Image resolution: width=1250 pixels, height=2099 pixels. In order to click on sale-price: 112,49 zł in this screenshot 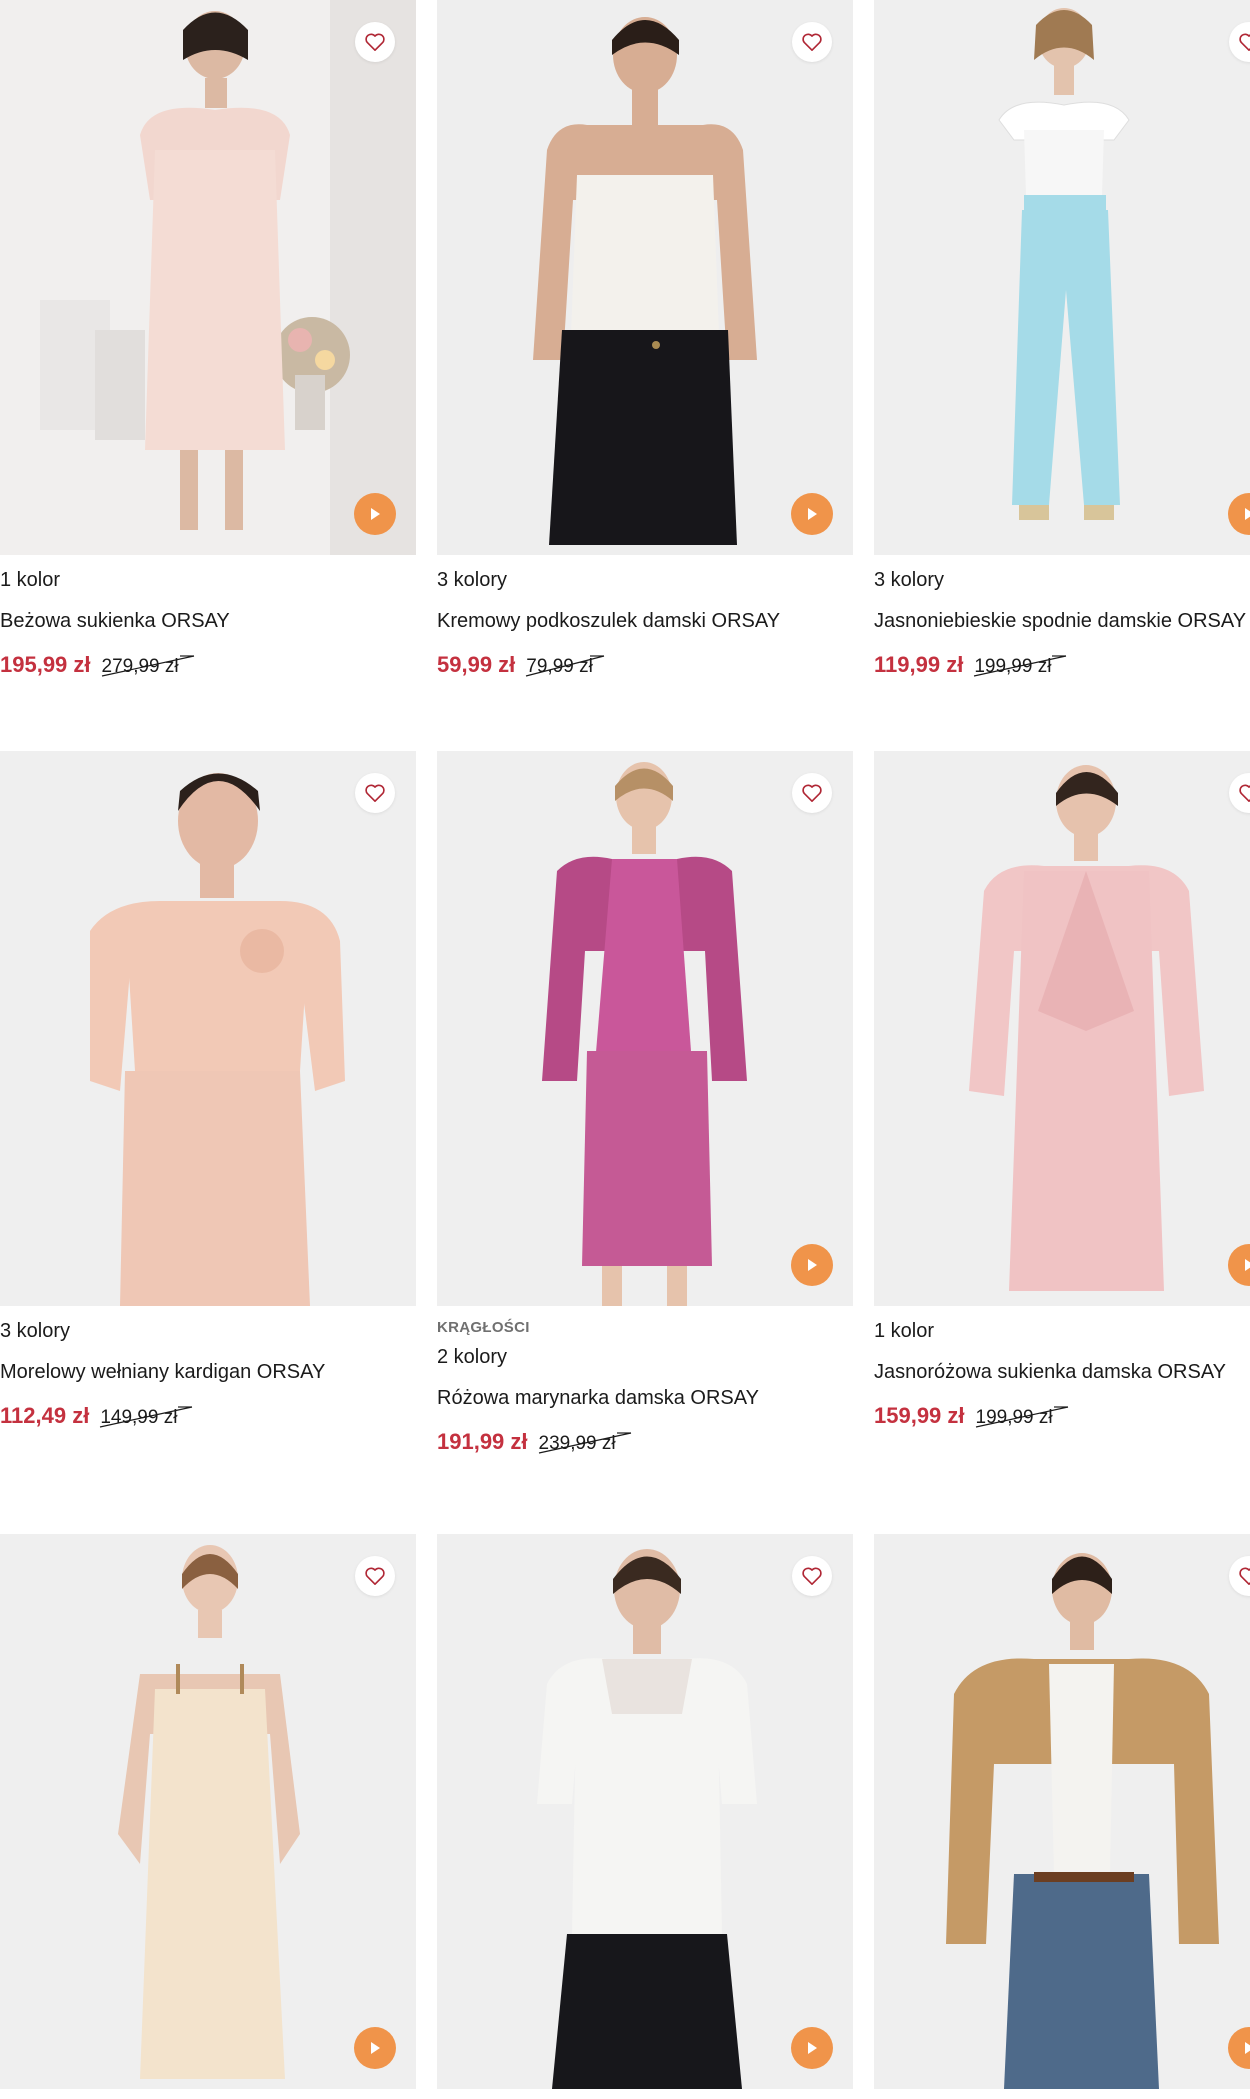, I will do `click(45, 1415)`.